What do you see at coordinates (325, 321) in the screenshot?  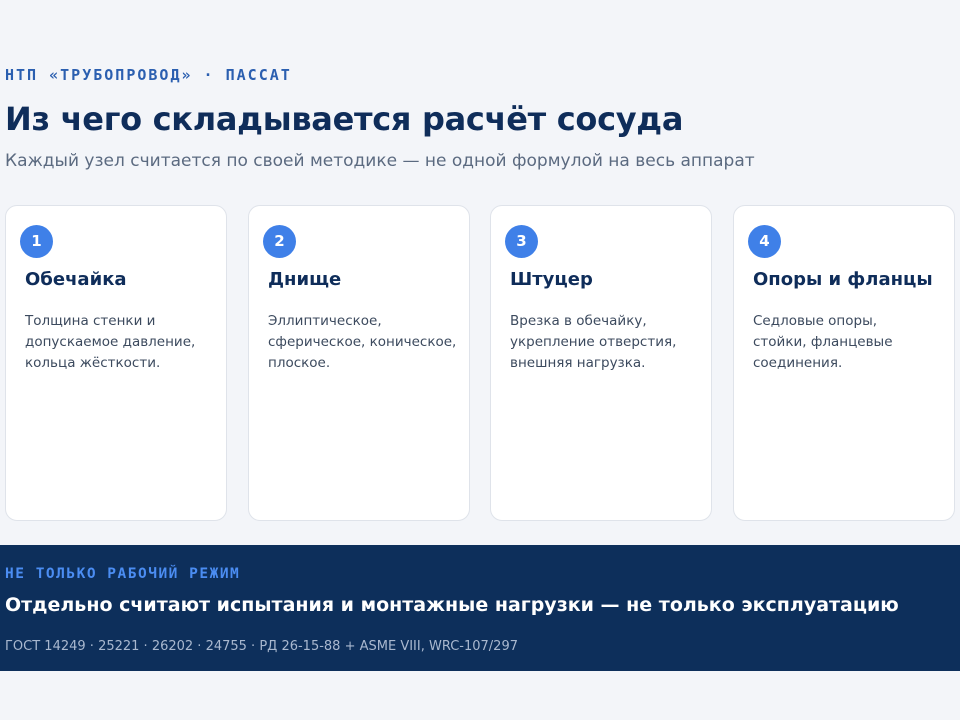 I see `card-description-line: Эллиптическое,` at bounding box center [325, 321].